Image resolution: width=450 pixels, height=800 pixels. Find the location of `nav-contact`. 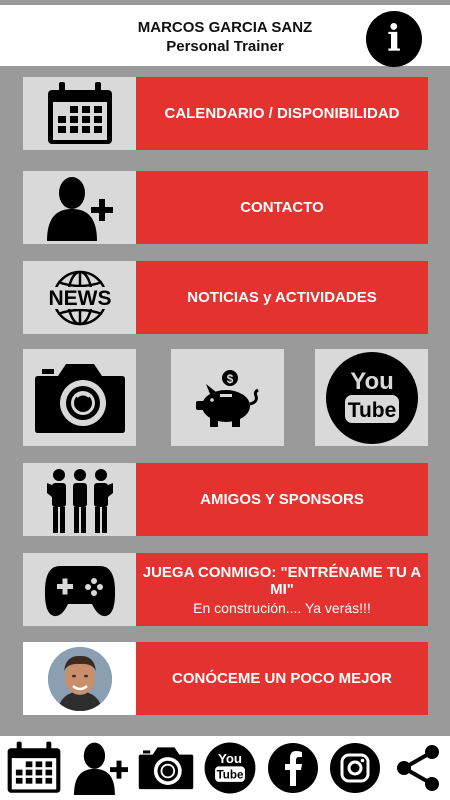

nav-contact is located at coordinates (101, 768).